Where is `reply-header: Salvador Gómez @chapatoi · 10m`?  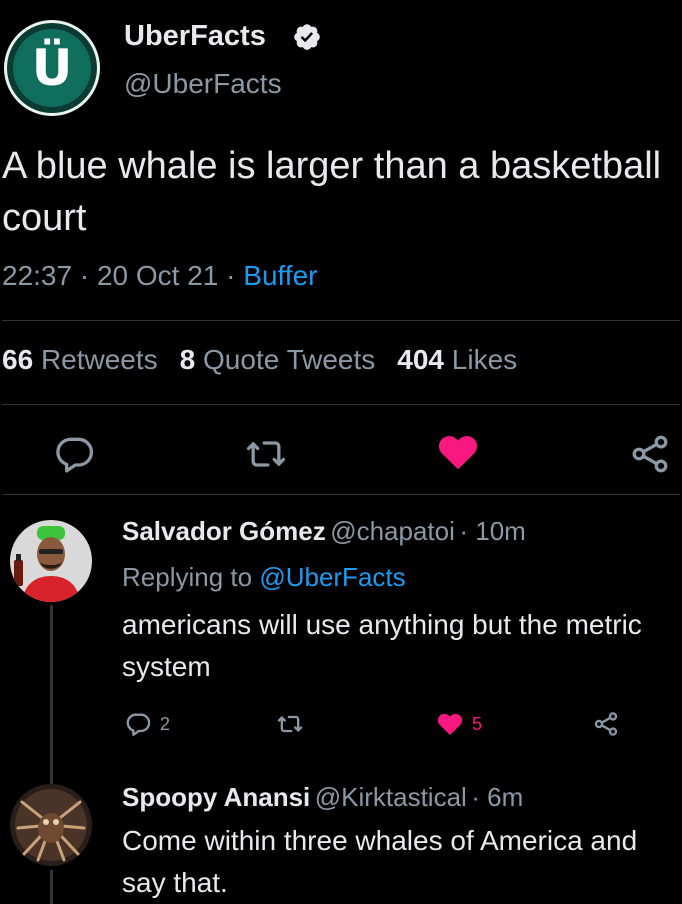
reply-header: Salvador Gómez @chapatoi · 10m is located at coordinates (324, 531).